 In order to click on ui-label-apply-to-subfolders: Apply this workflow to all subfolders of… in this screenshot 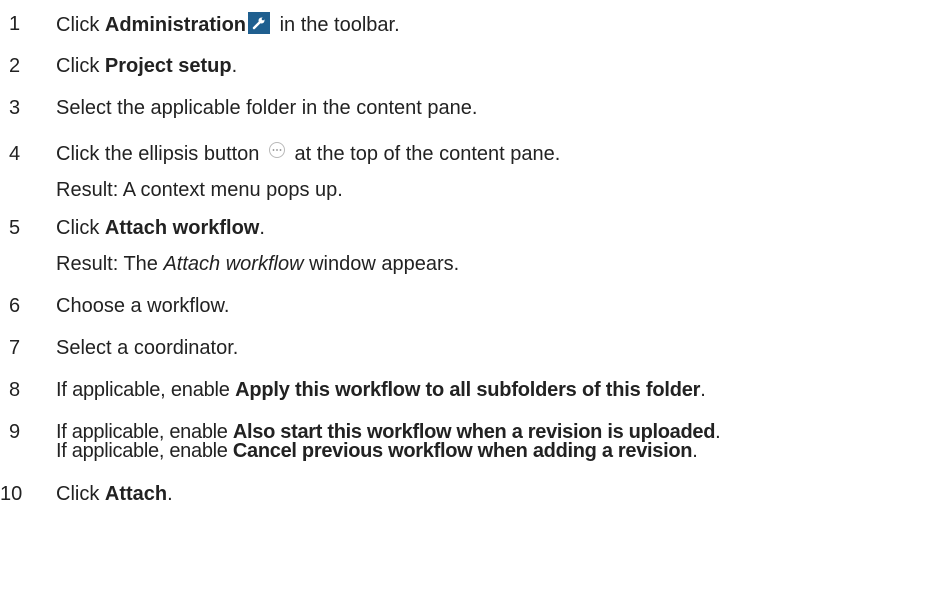, I will do `click(468, 390)`.